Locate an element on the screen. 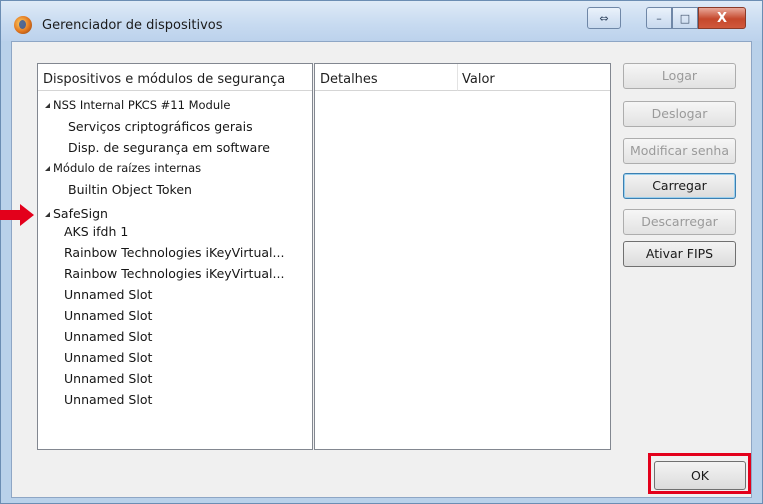 The width and height of the screenshot is (763, 504). tree-item-safesign: SafeSign is located at coordinates (175, 211).